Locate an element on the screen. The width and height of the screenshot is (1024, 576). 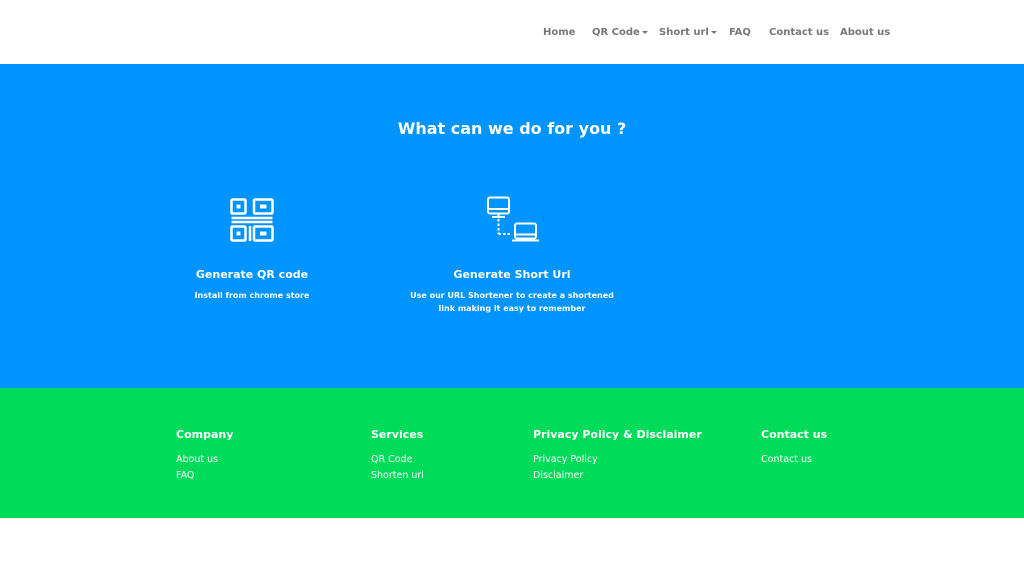
footer-heading-privacy-disclaimer: Privacy Policy & Disclaimer is located at coordinates (617, 434).